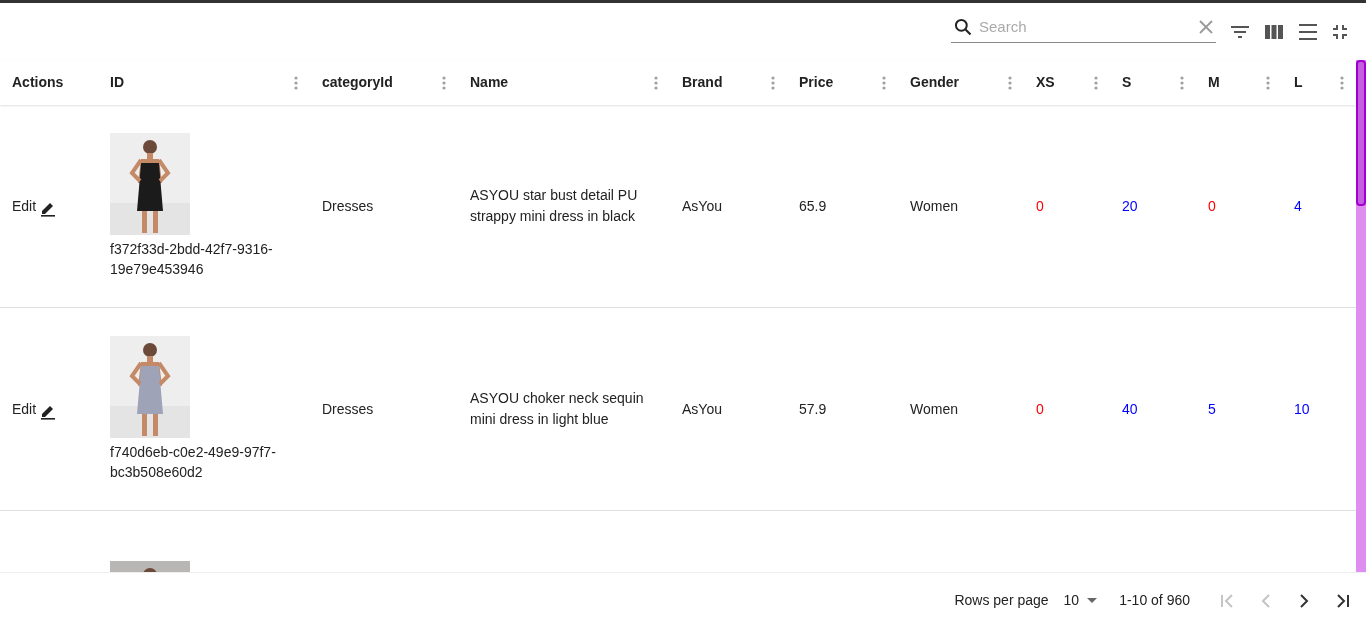 This screenshot has width=1366, height=628. I want to click on column-header: Brand, so click(702, 82).